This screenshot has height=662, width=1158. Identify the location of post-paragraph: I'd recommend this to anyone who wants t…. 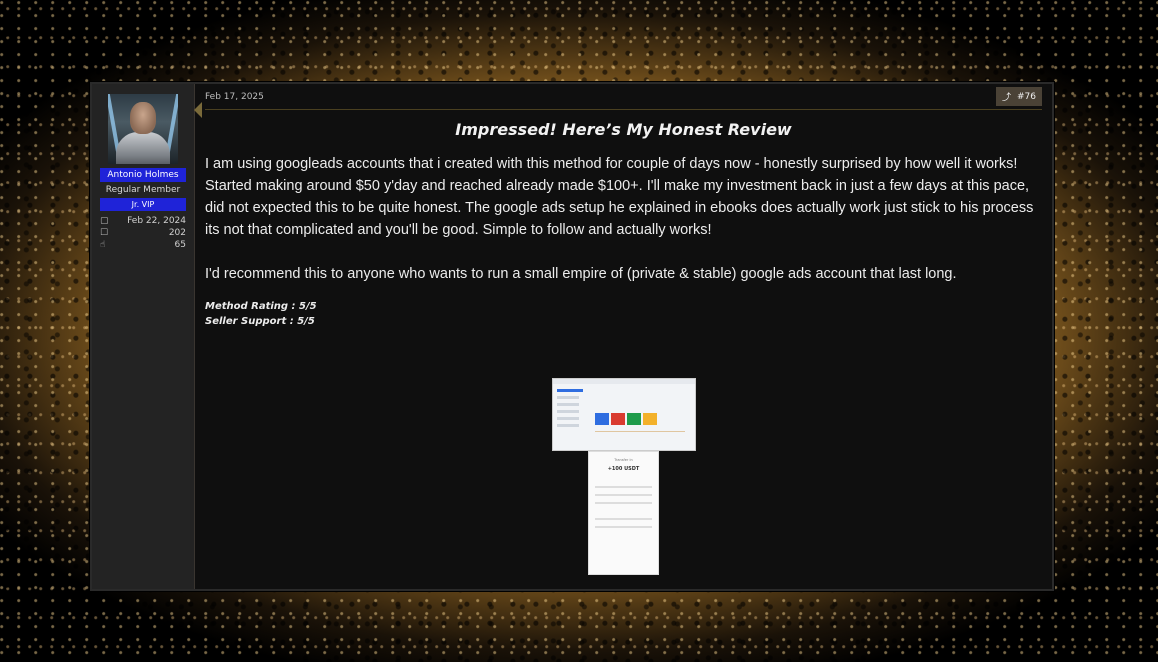
(581, 274).